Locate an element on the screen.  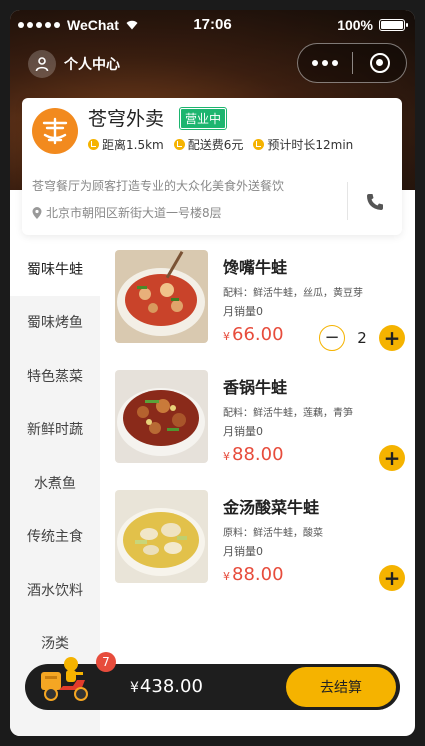
delivery-scooter-icon is located at coordinates (65, 678).